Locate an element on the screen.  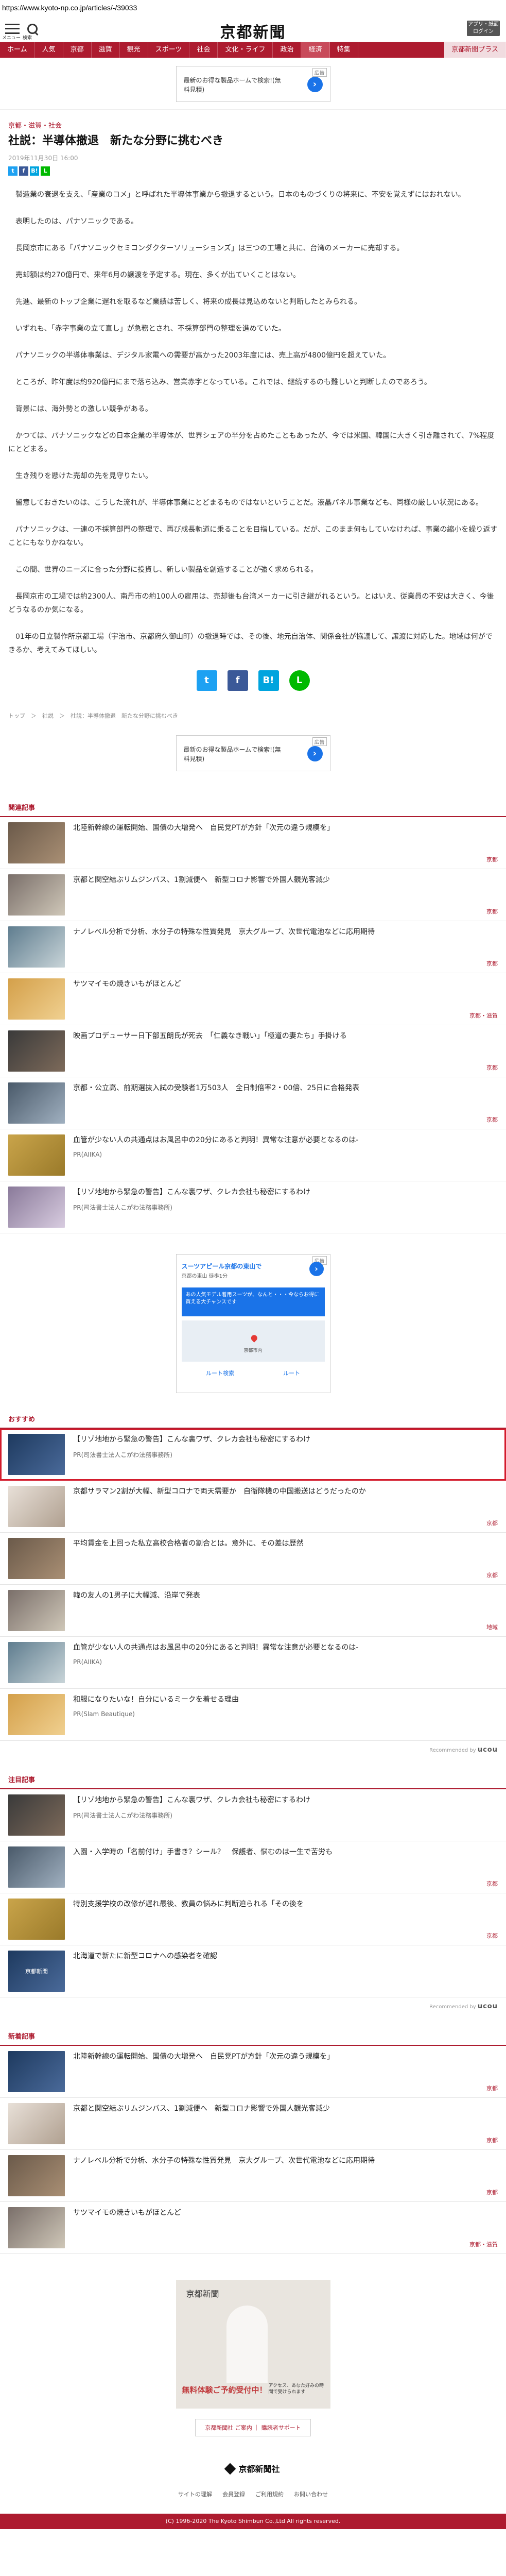
nav-item: 観光 is located at coordinates (134, 50).